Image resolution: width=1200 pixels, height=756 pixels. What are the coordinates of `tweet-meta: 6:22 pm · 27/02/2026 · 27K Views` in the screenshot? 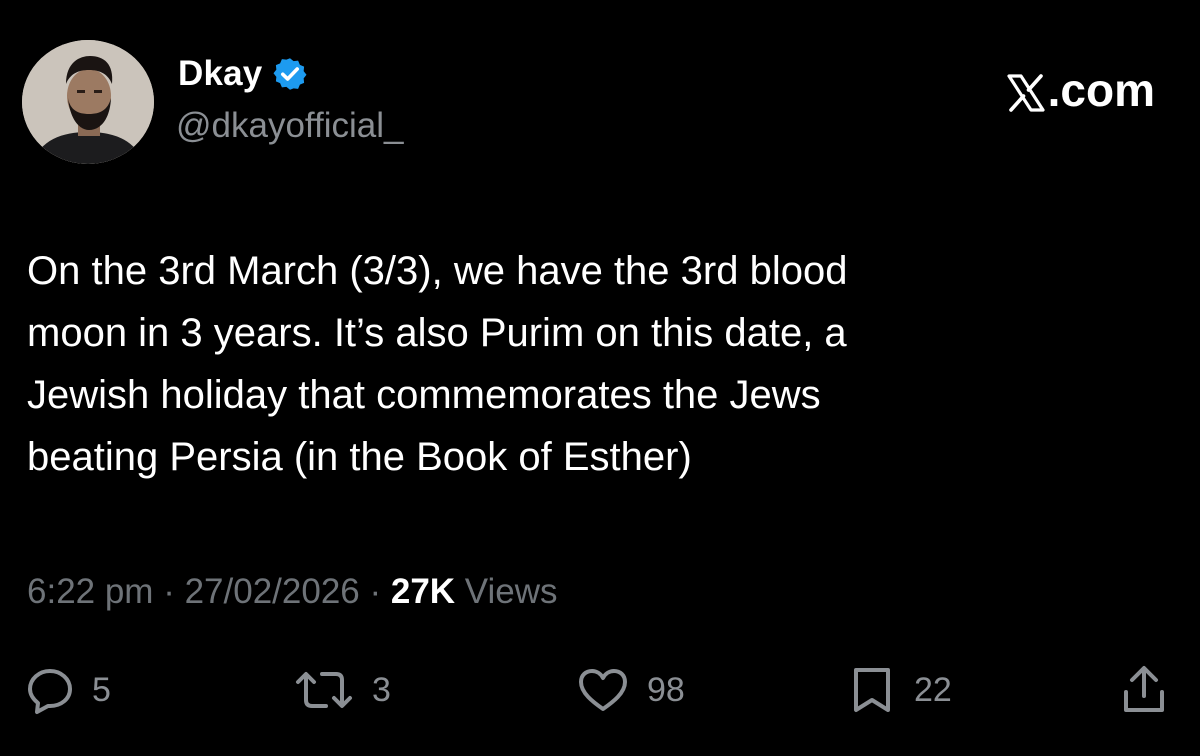 It's located at (292, 592).